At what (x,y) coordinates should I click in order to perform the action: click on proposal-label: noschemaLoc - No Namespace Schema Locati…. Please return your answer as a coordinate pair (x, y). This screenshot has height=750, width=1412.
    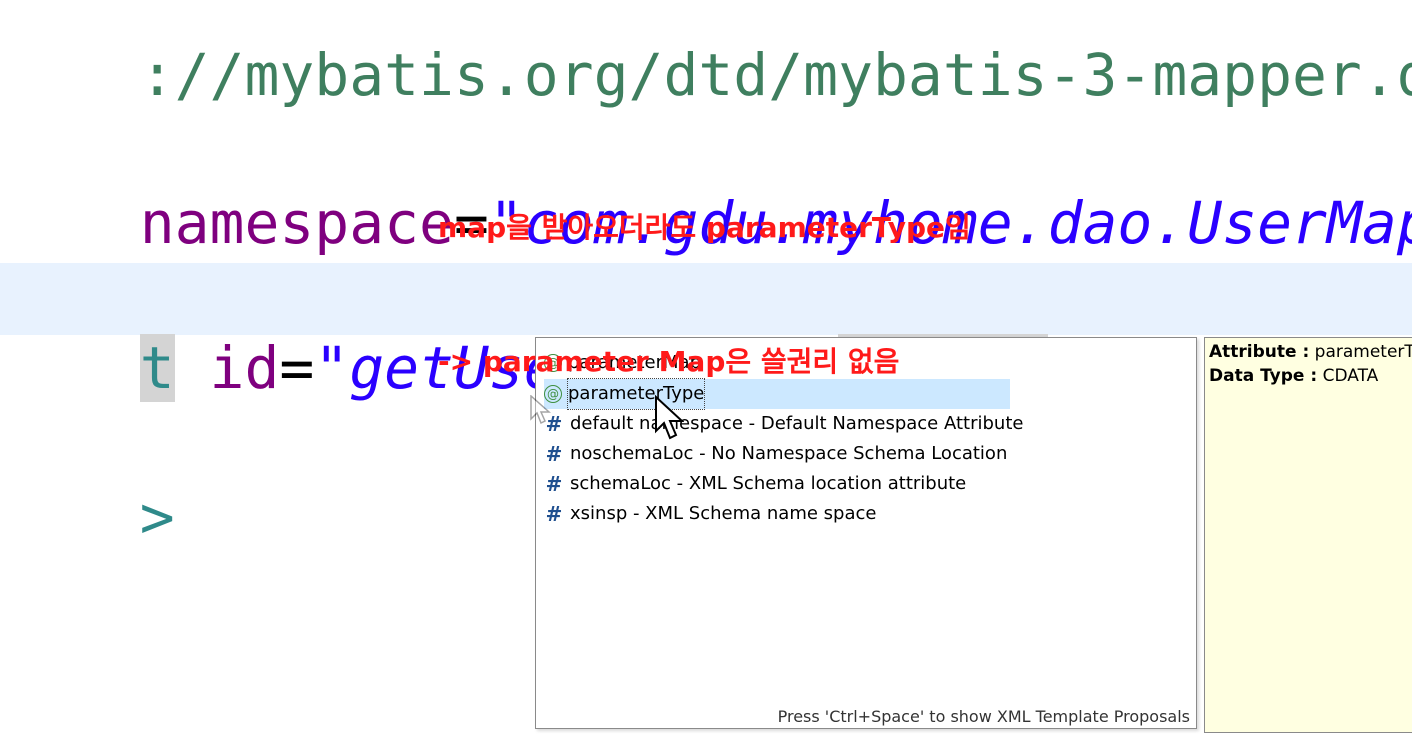
    Looking at the image, I should click on (789, 453).